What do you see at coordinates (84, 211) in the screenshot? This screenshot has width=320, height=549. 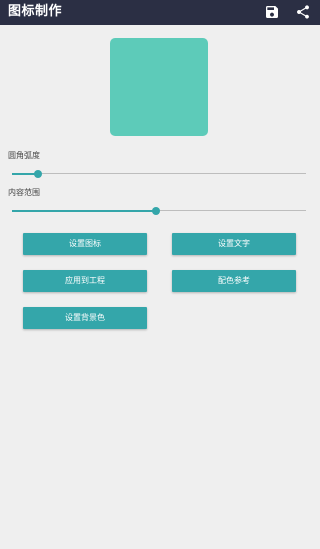 I see `slider-fill` at bounding box center [84, 211].